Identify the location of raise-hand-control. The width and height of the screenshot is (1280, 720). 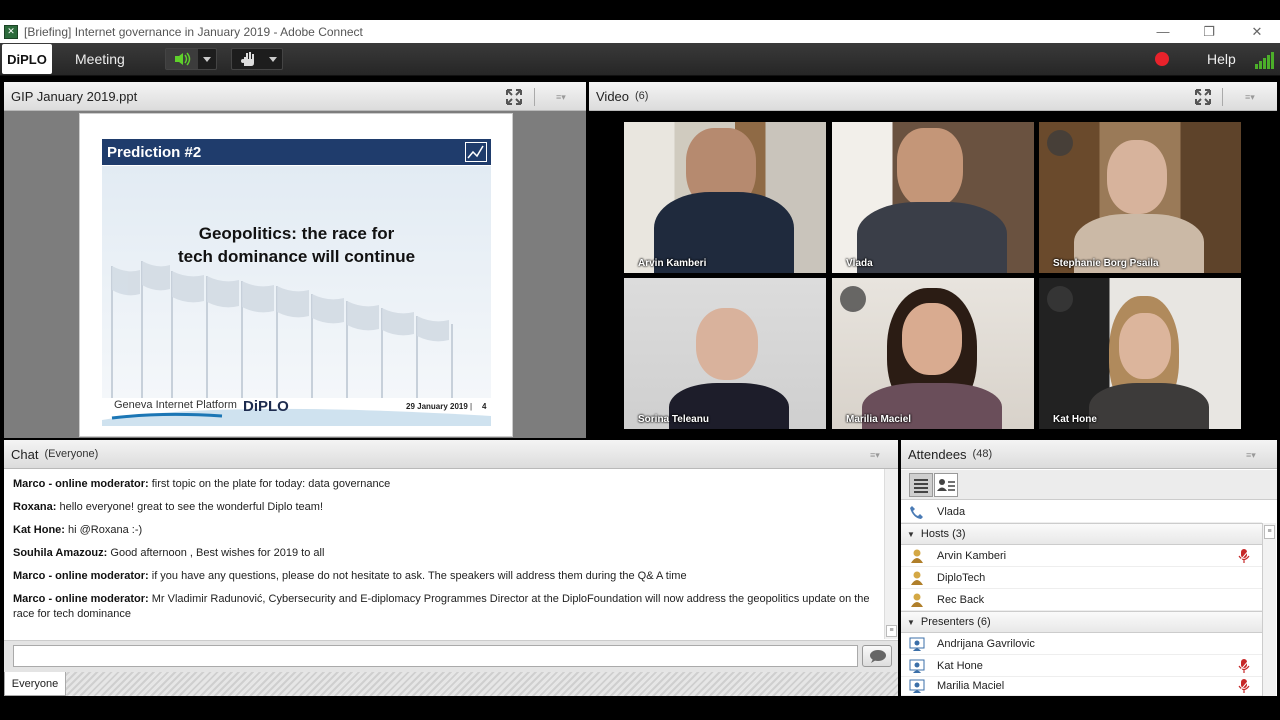
(257, 59).